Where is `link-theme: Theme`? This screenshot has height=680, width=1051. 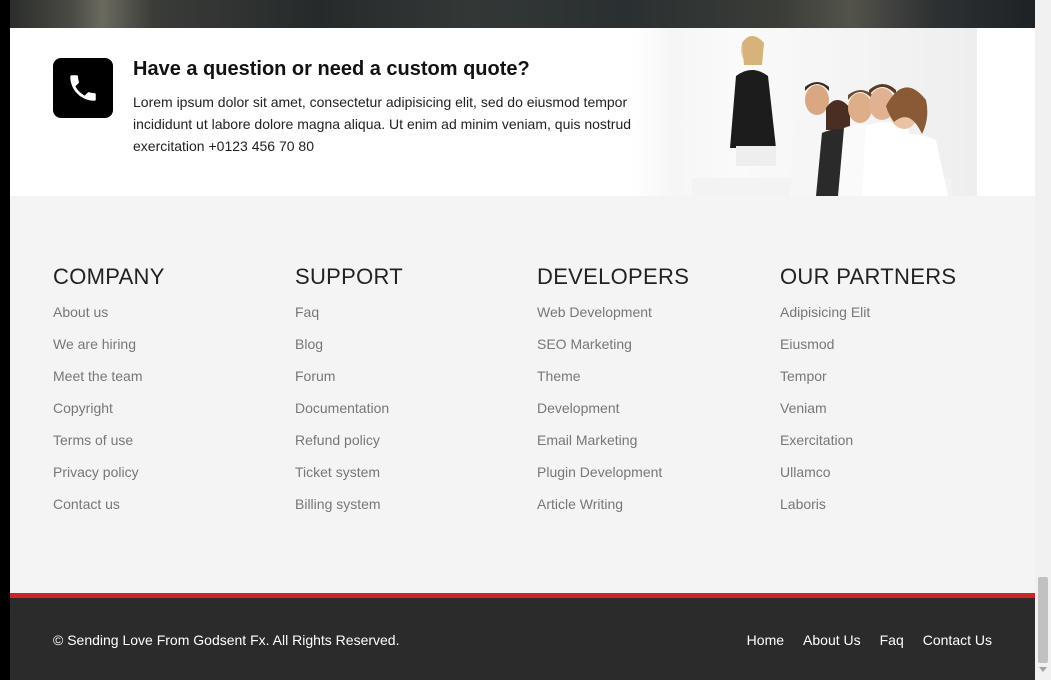
link-theme: Theme is located at coordinates (559, 376).